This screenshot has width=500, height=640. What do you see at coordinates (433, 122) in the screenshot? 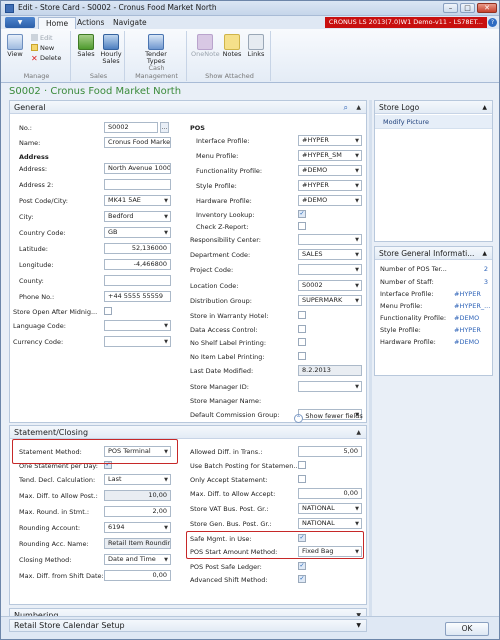
I see `modify-picture-action: Modify Picture` at bounding box center [433, 122].